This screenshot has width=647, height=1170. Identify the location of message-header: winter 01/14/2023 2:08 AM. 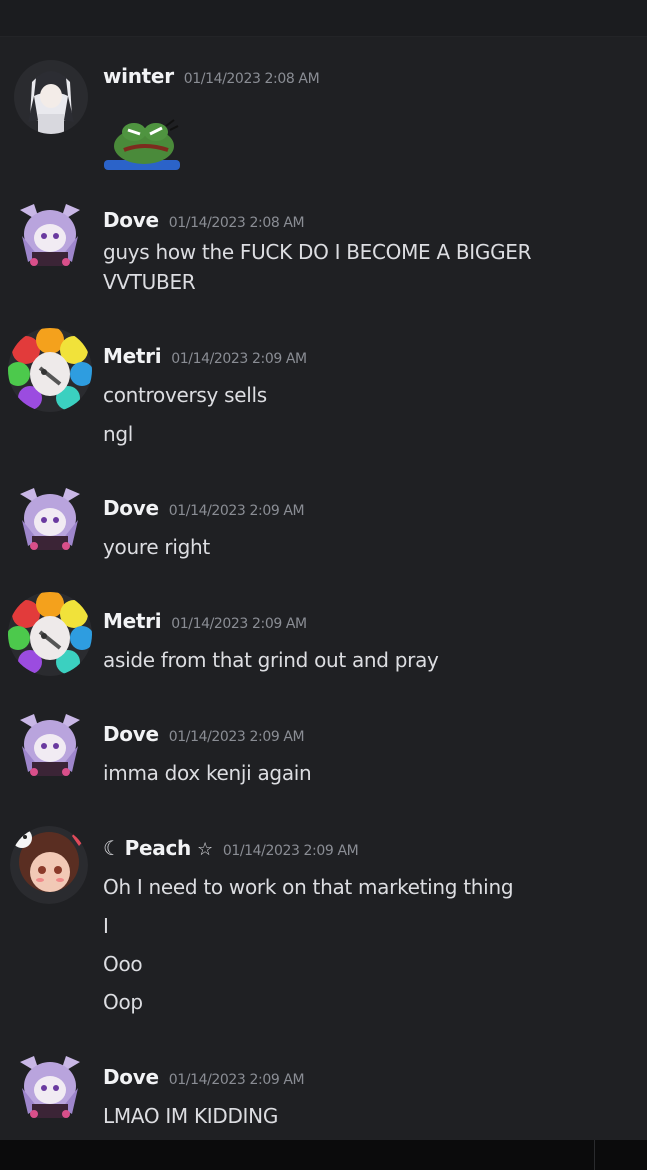
(211, 76).